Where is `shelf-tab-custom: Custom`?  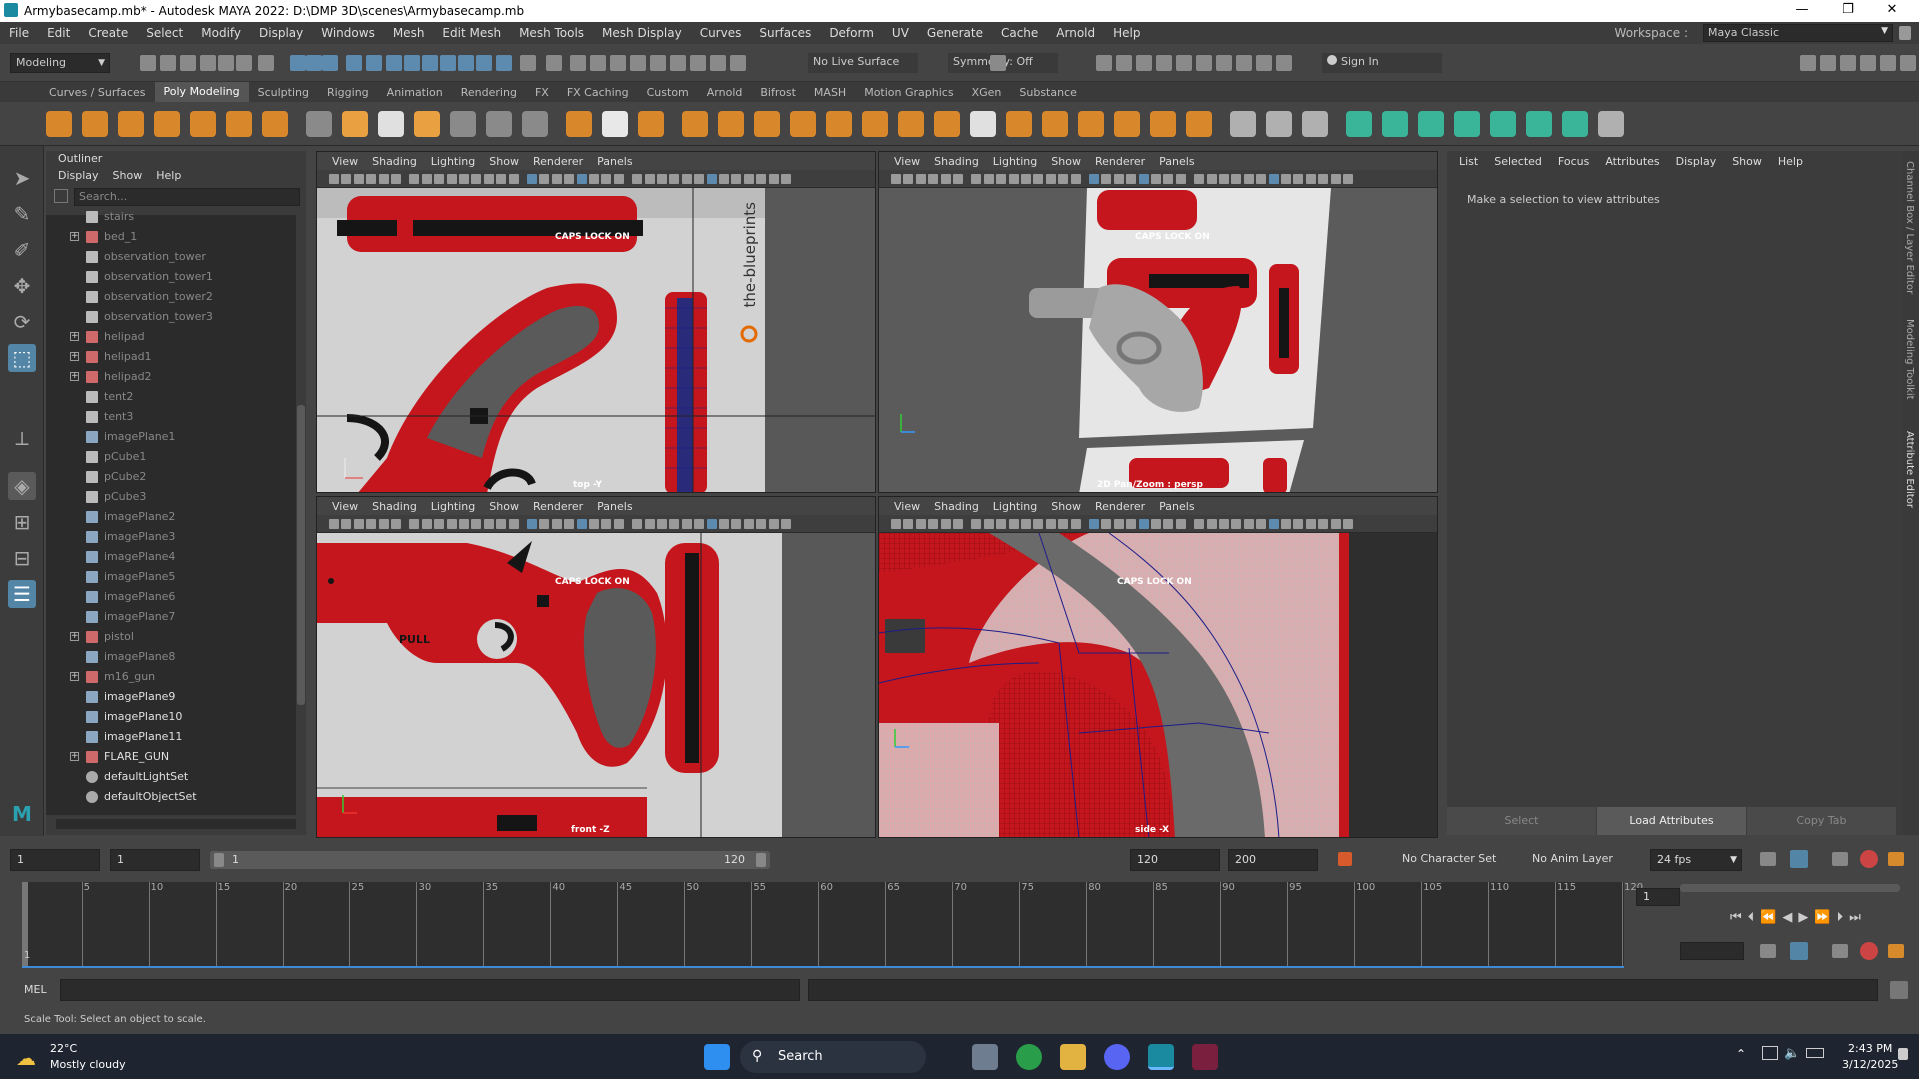
shelf-tab-custom: Custom is located at coordinates (668, 92).